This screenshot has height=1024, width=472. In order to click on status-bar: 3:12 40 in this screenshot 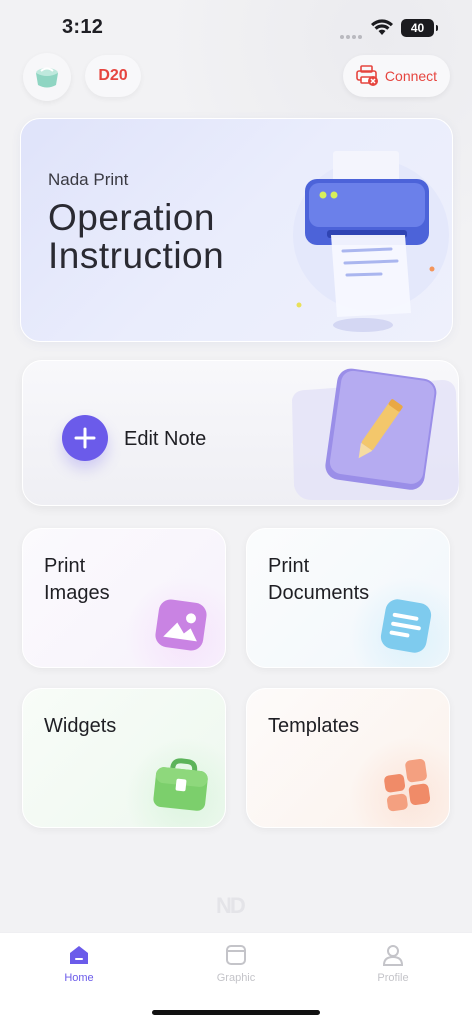, I will do `click(236, 28)`.